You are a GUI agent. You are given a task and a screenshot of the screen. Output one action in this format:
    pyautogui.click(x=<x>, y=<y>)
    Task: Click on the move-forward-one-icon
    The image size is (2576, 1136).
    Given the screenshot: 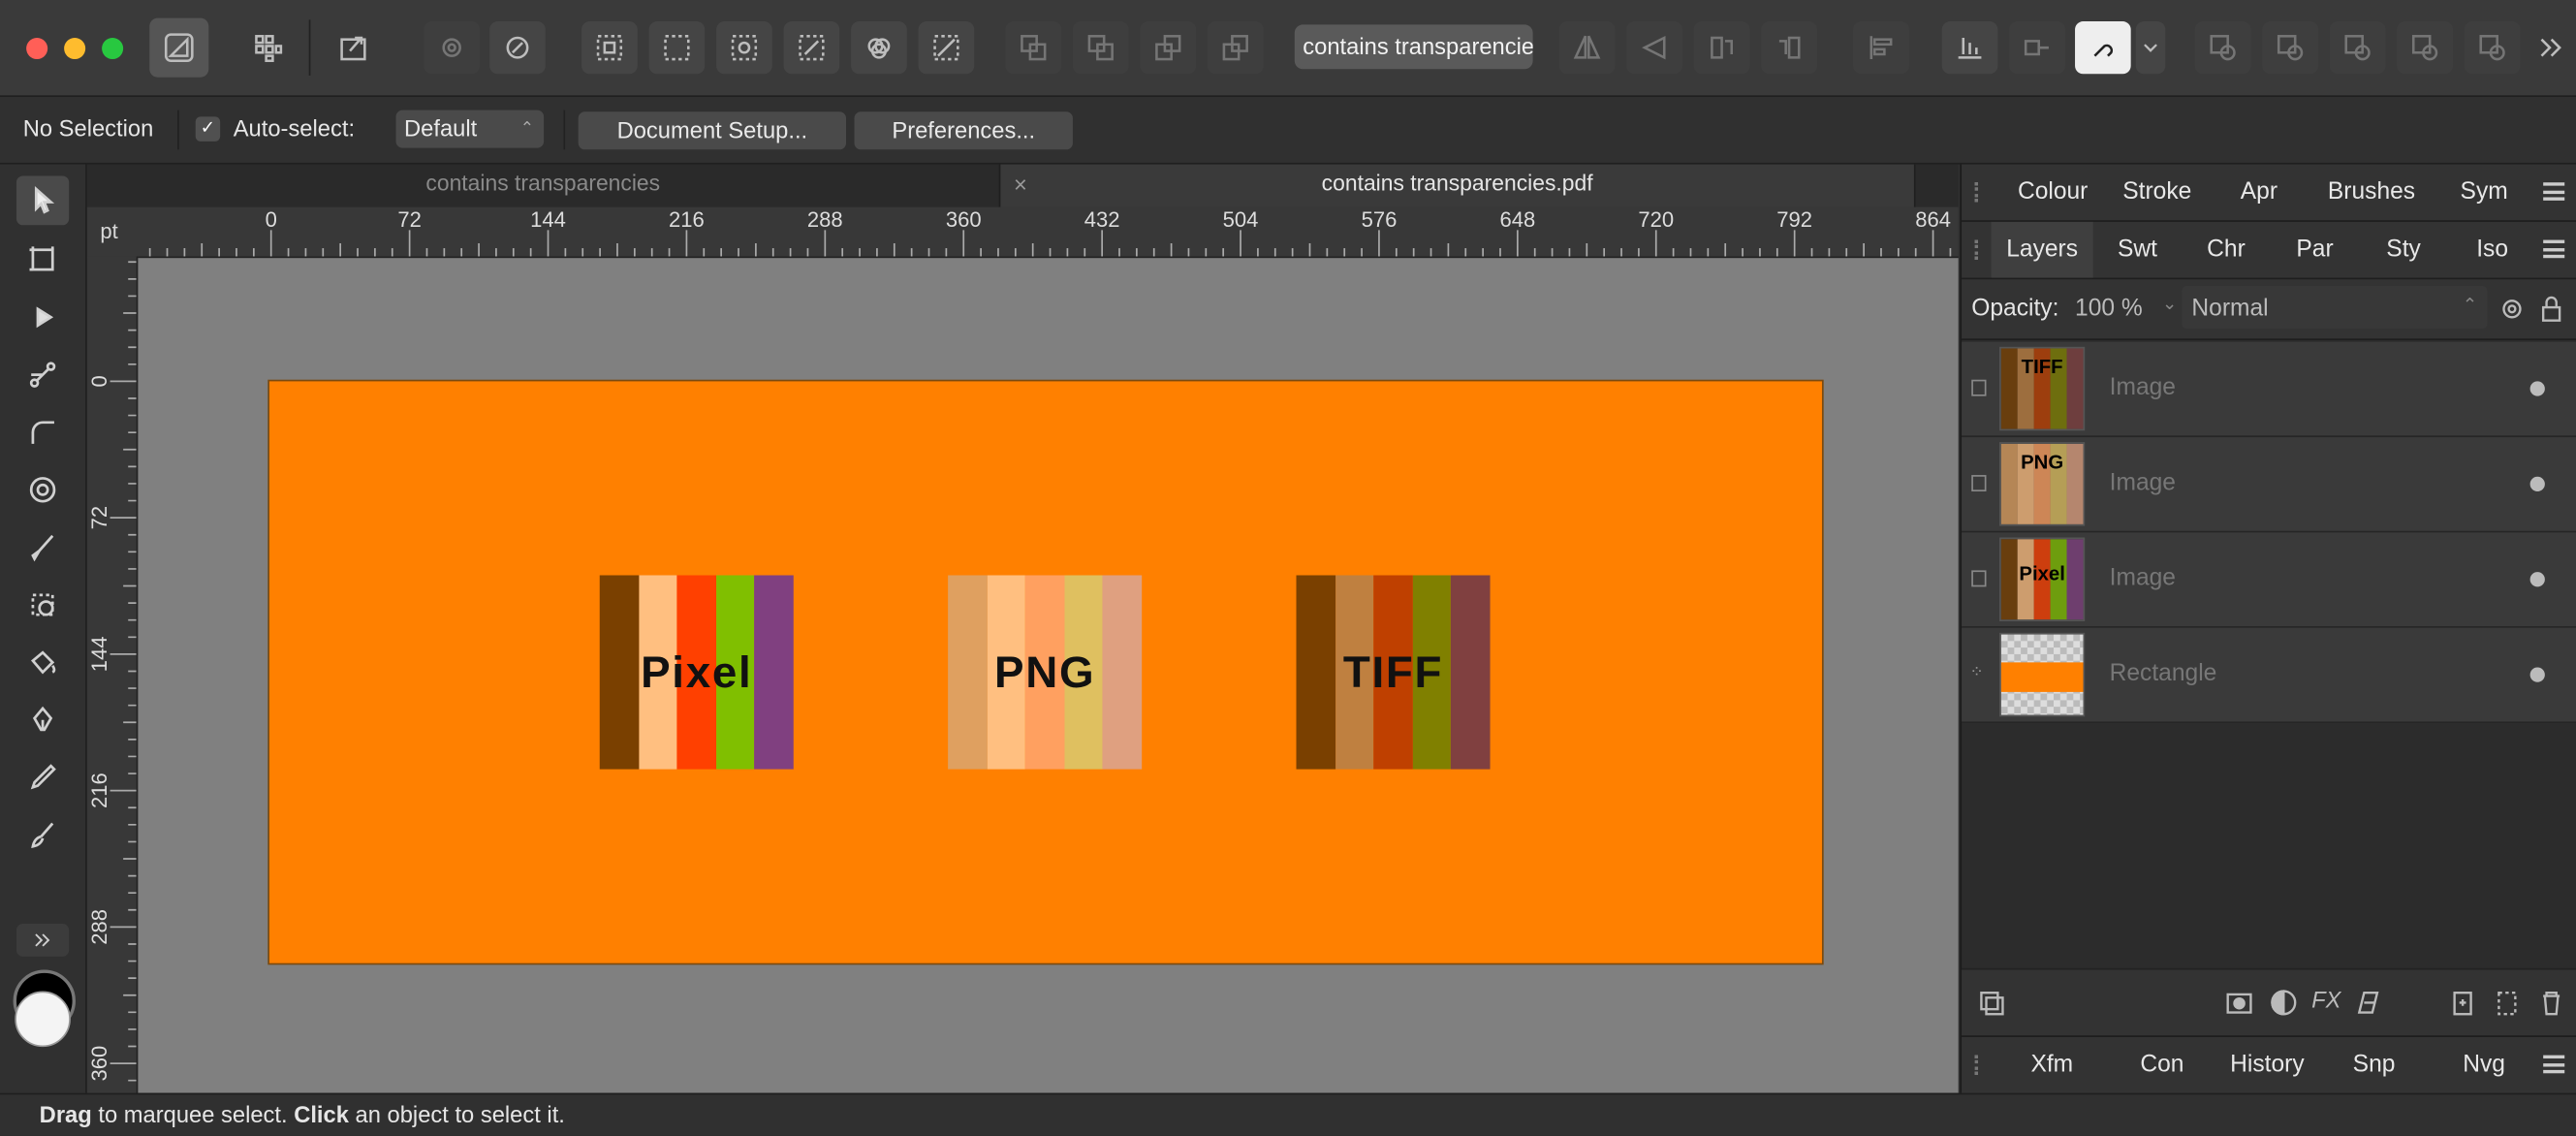 What is the action you would take?
    pyautogui.click(x=1168, y=48)
    